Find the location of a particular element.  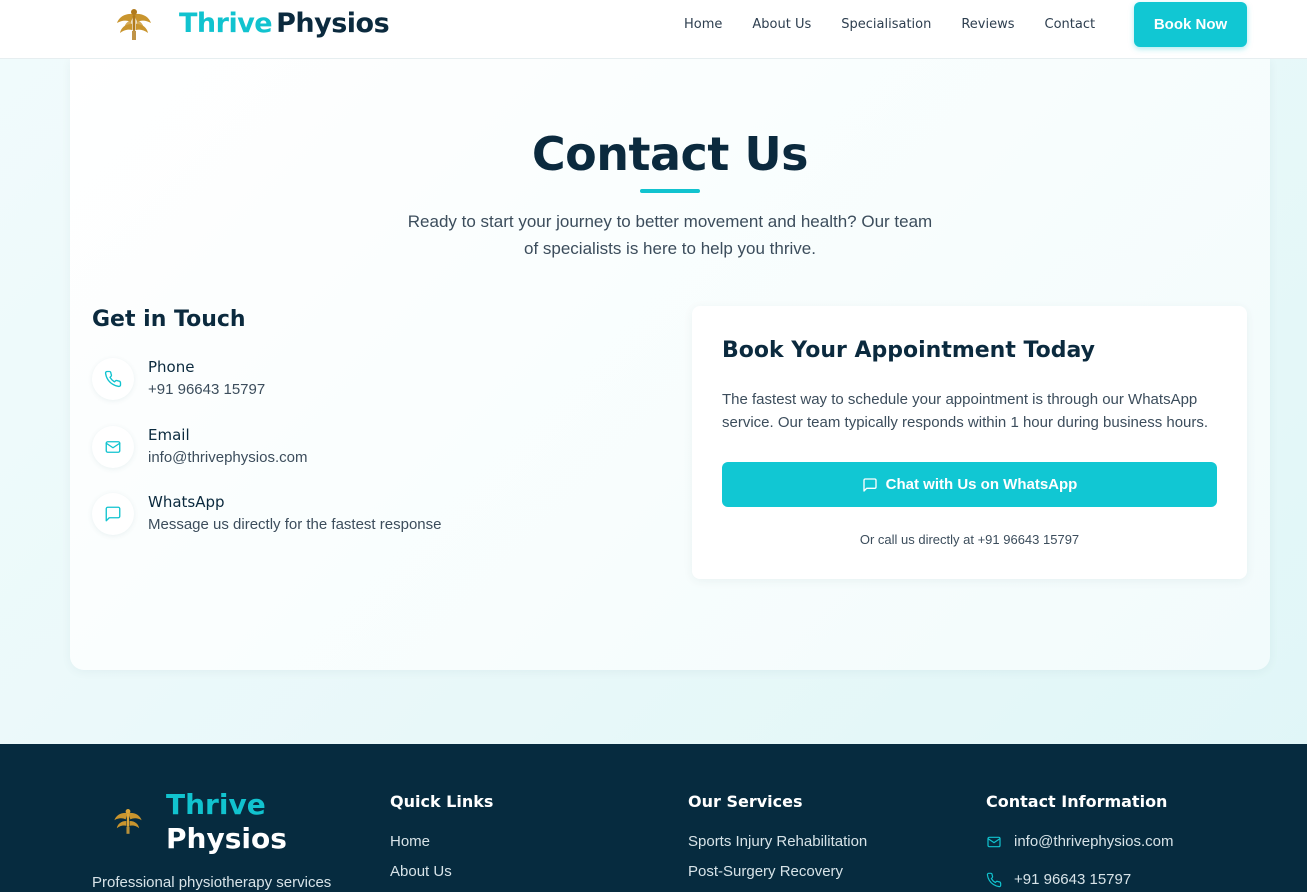

footer-brand-thrive: Thrive is located at coordinates (216, 804).